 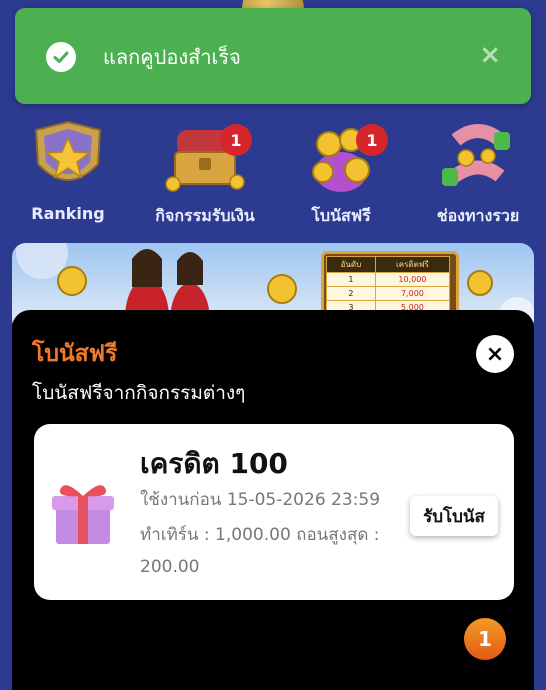 What do you see at coordinates (412, 279) in the screenshot?
I see `board-credit: 10,000` at bounding box center [412, 279].